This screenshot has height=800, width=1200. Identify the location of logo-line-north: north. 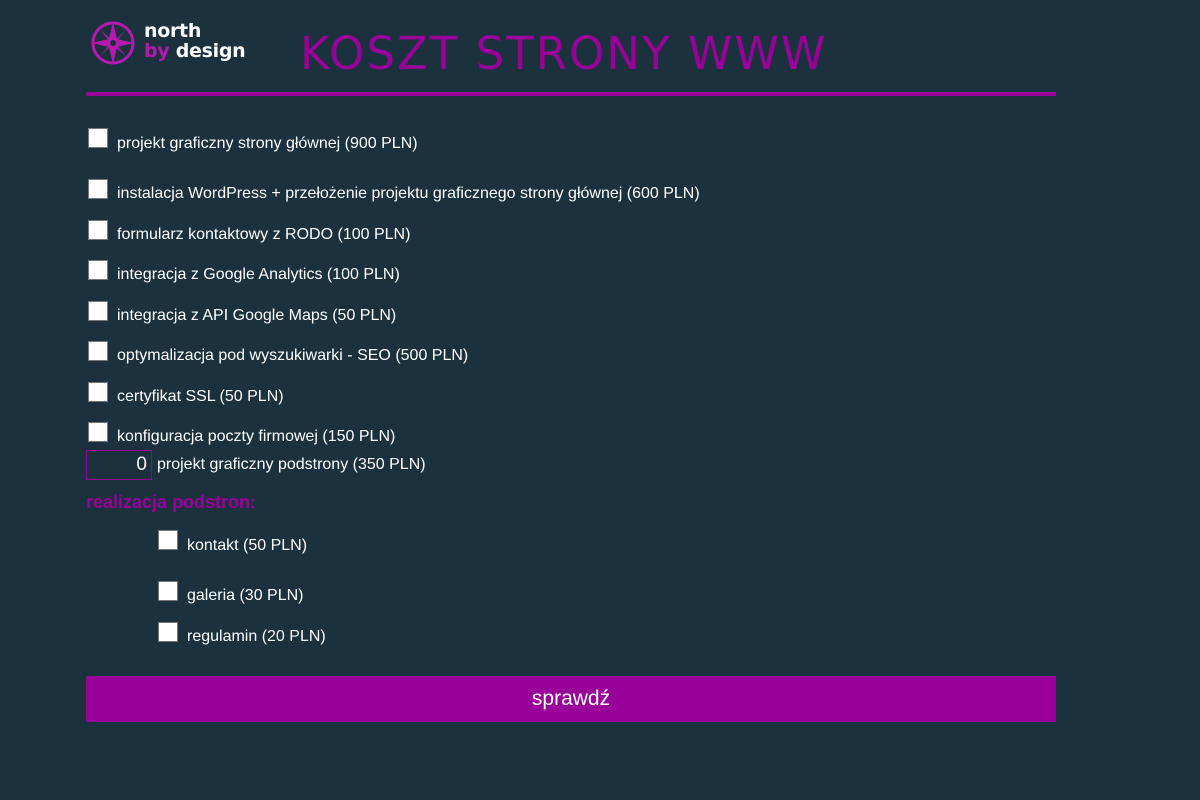
(173, 31).